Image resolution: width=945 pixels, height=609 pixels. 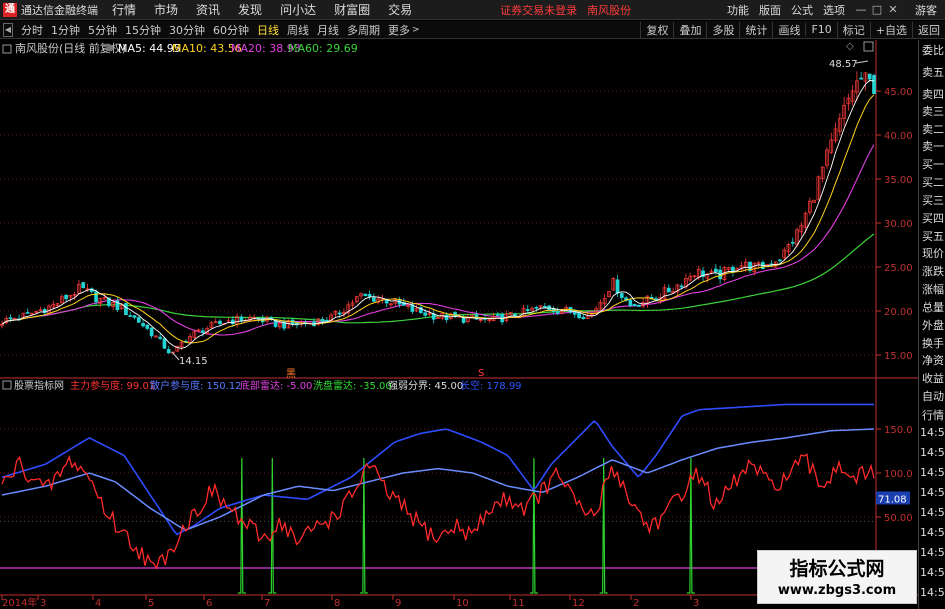 I want to click on sidebar-item-14: 总量, so click(x=932, y=307).